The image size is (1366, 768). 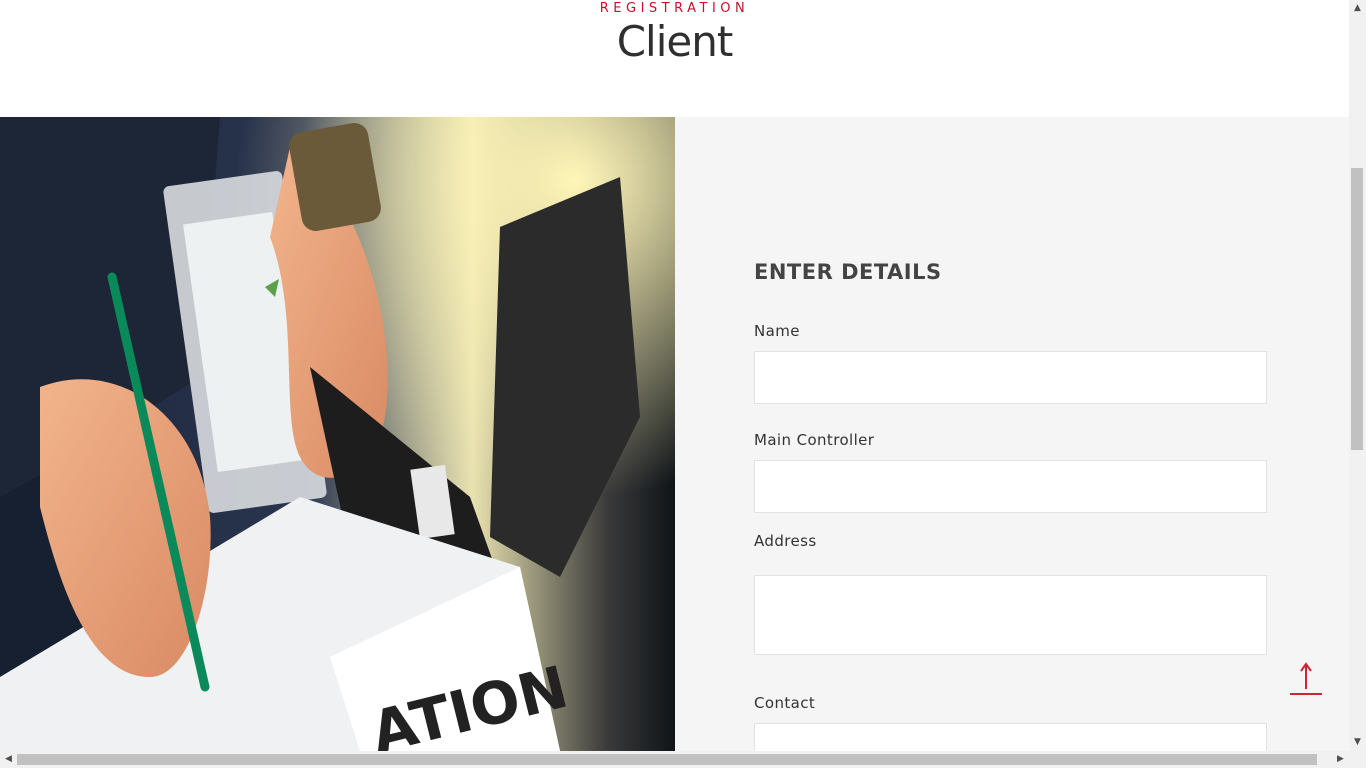 What do you see at coordinates (8, 759) in the screenshot?
I see `scroll-left-arrow-icon: ◀` at bounding box center [8, 759].